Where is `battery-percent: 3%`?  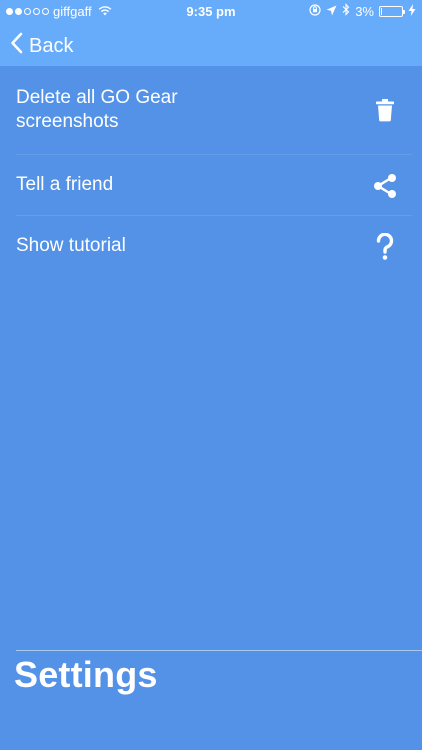 battery-percent: 3% is located at coordinates (364, 11).